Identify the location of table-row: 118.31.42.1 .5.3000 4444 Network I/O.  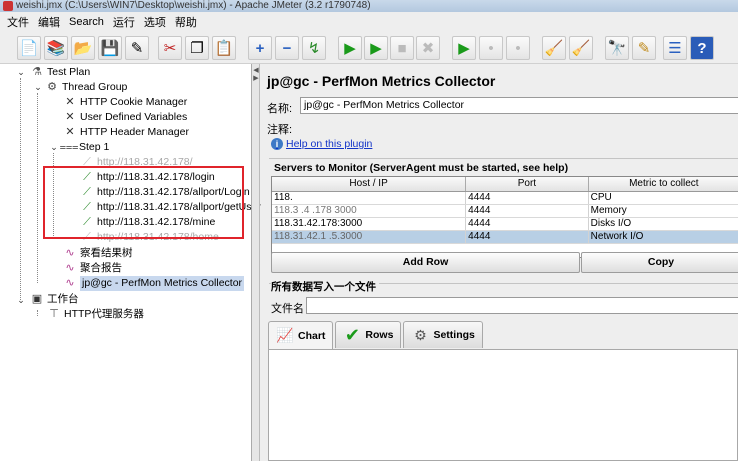
(505, 237).